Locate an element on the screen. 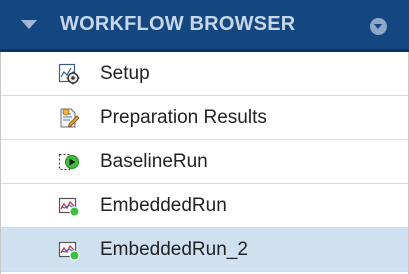  workflow-item-label: EmbeddedRun_2 is located at coordinates (174, 249).